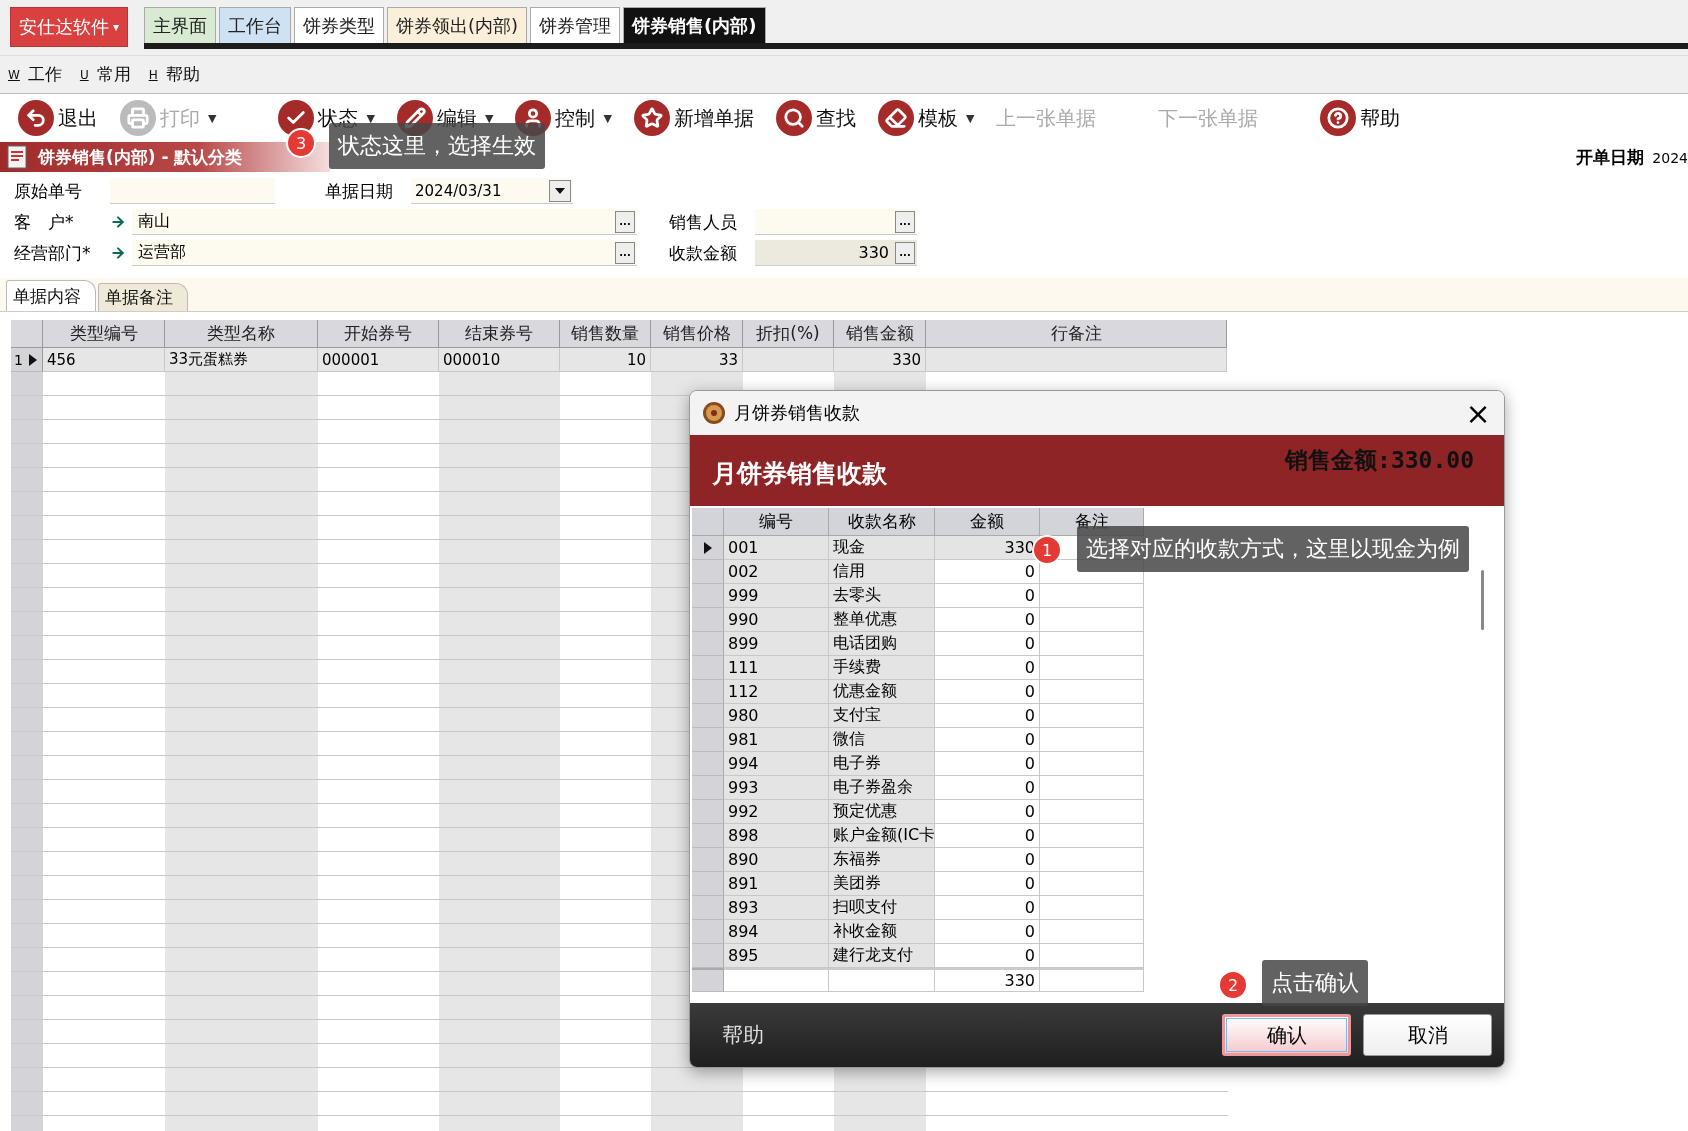 The image size is (1688, 1131). Describe the element at coordinates (966, 1035) in the screenshot. I see `help-link: 帮助` at that location.